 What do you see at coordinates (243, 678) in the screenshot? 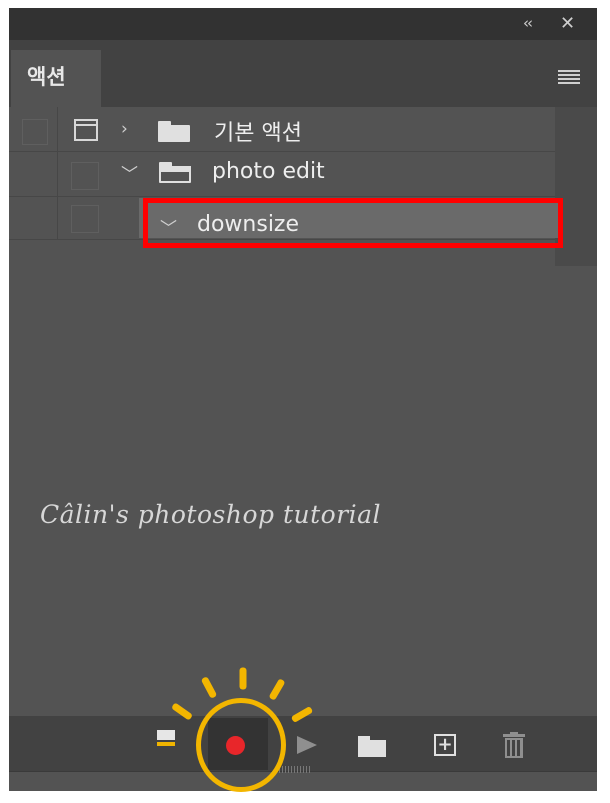
I see `annotation-ray` at bounding box center [243, 678].